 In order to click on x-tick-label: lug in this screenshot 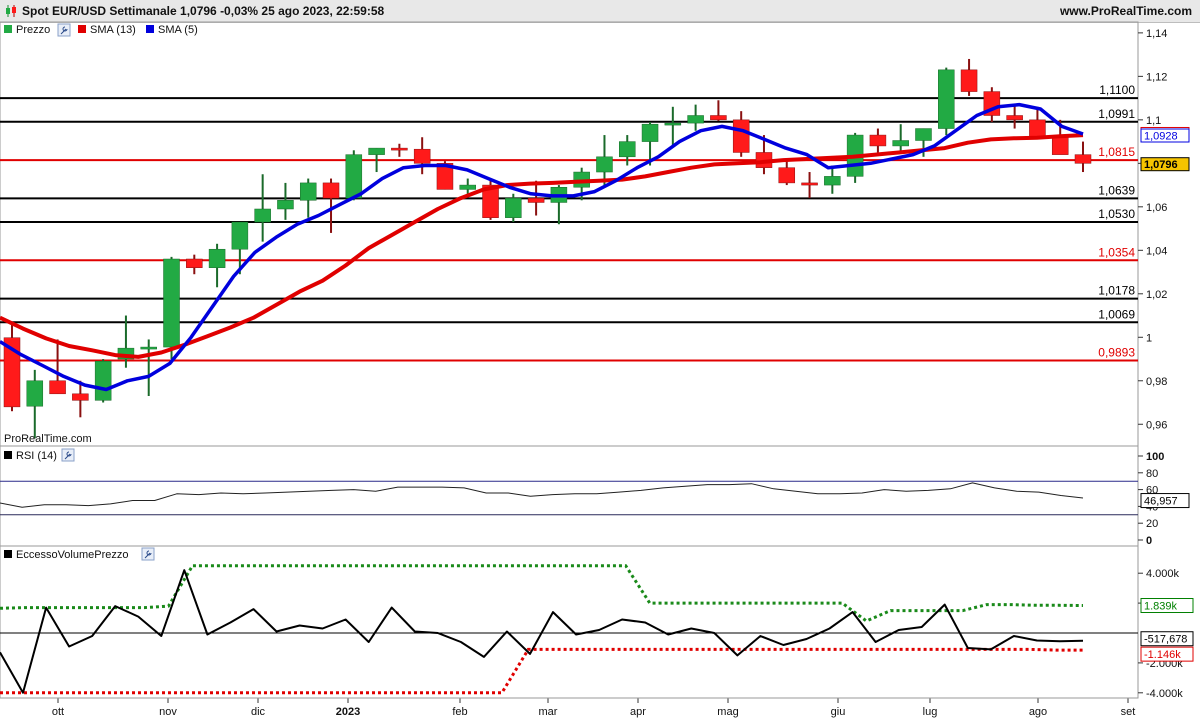, I will do `click(930, 712)`.